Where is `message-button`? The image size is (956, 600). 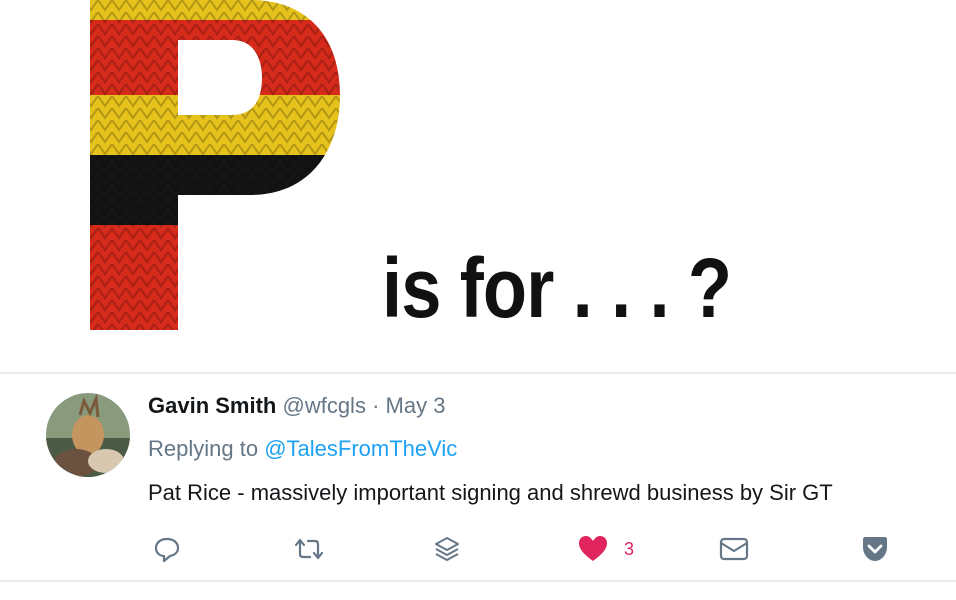
message-button is located at coordinates (734, 549).